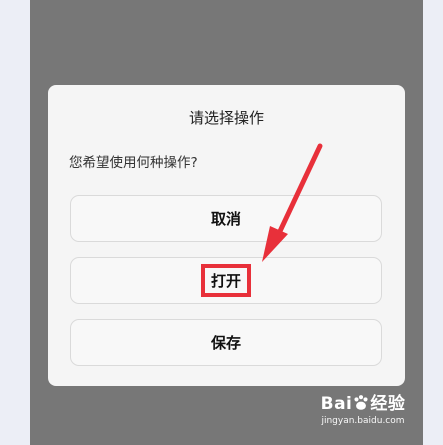 The width and height of the screenshot is (443, 445). What do you see at coordinates (363, 421) in the screenshot?
I see `watermark-url: jingyan.baidu.com` at bounding box center [363, 421].